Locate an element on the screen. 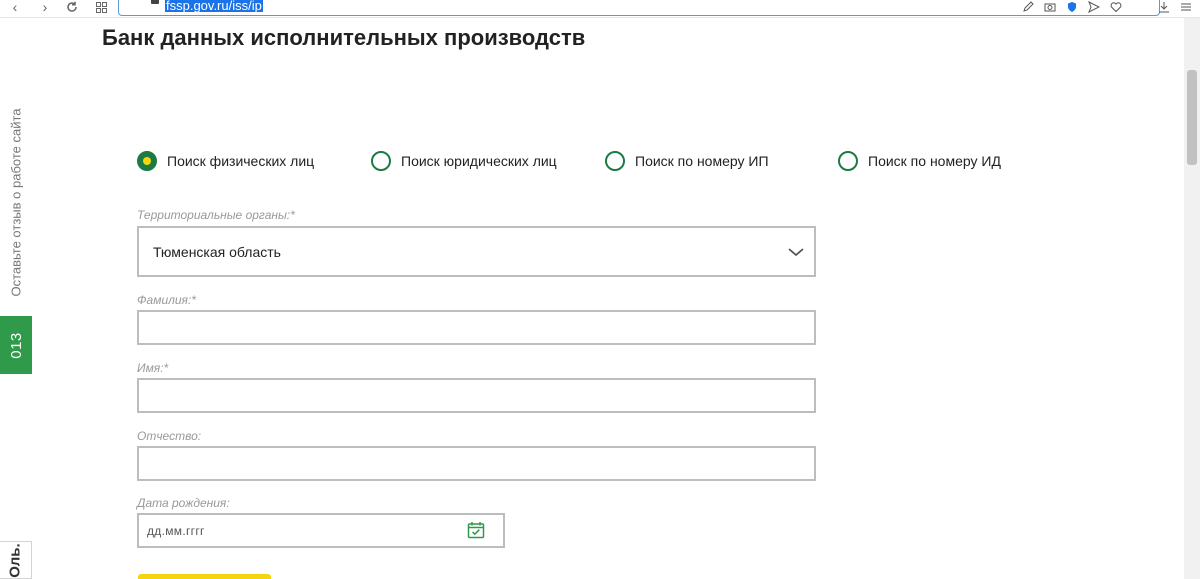 Image resolution: width=1200 pixels, height=579 pixels. heart-icon is located at coordinates (1116, 7).